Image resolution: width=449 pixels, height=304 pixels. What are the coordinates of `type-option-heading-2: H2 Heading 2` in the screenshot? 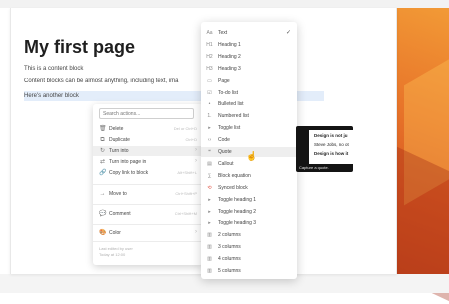 It's located at (249, 57).